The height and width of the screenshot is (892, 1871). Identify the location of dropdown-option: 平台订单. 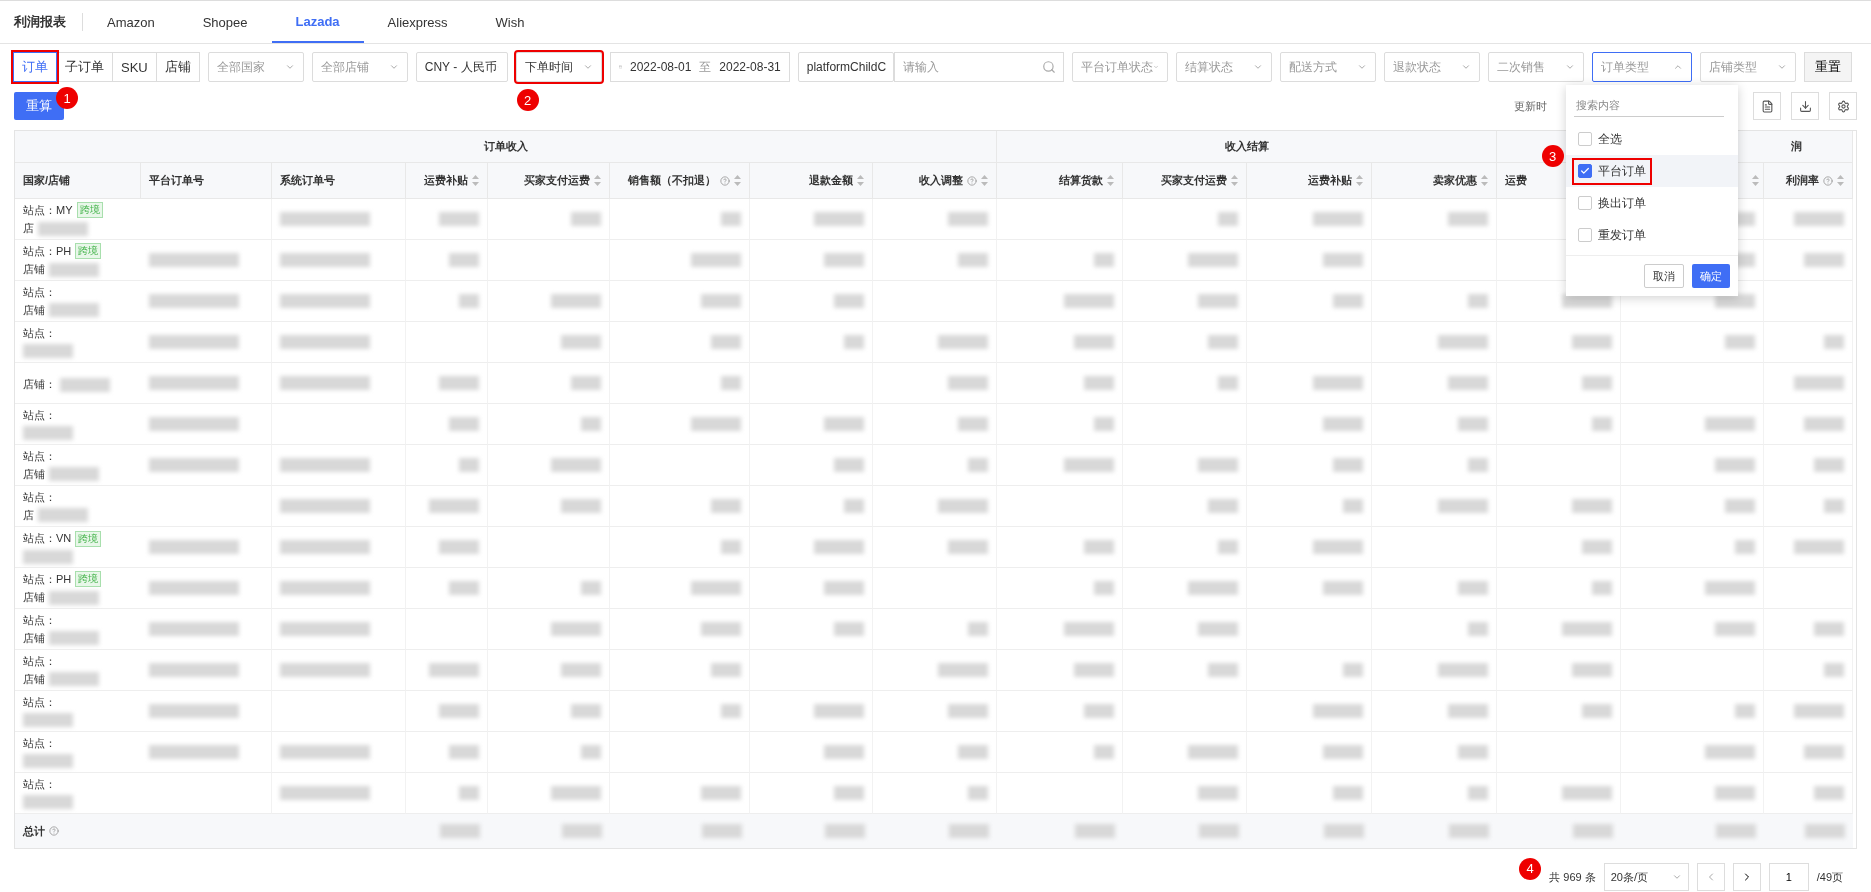
(1651, 171).